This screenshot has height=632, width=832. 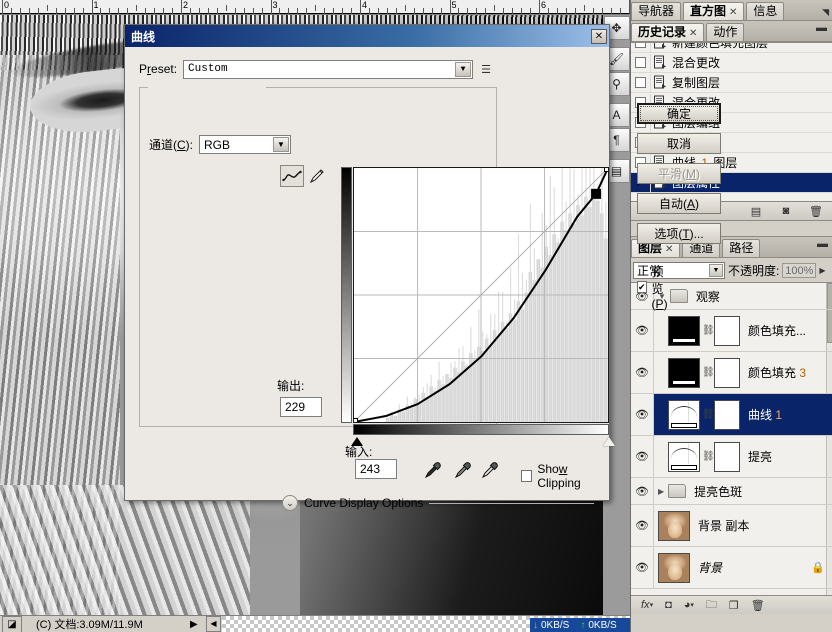 I want to click on status-play-arrow: ▶, so click(x=194, y=624).